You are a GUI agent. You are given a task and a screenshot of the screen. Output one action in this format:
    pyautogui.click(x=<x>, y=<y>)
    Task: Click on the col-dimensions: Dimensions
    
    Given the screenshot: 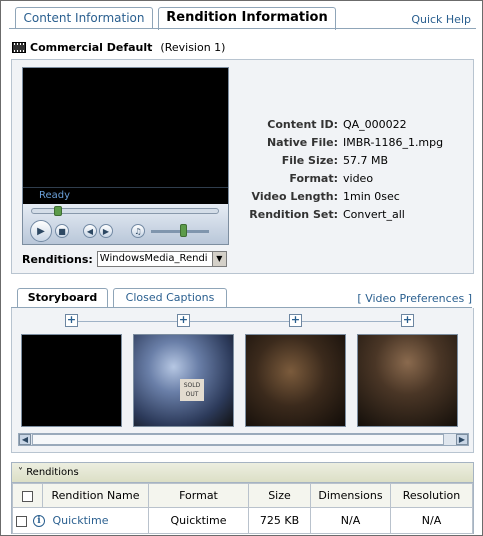 What is the action you would take?
    pyautogui.click(x=350, y=495)
    